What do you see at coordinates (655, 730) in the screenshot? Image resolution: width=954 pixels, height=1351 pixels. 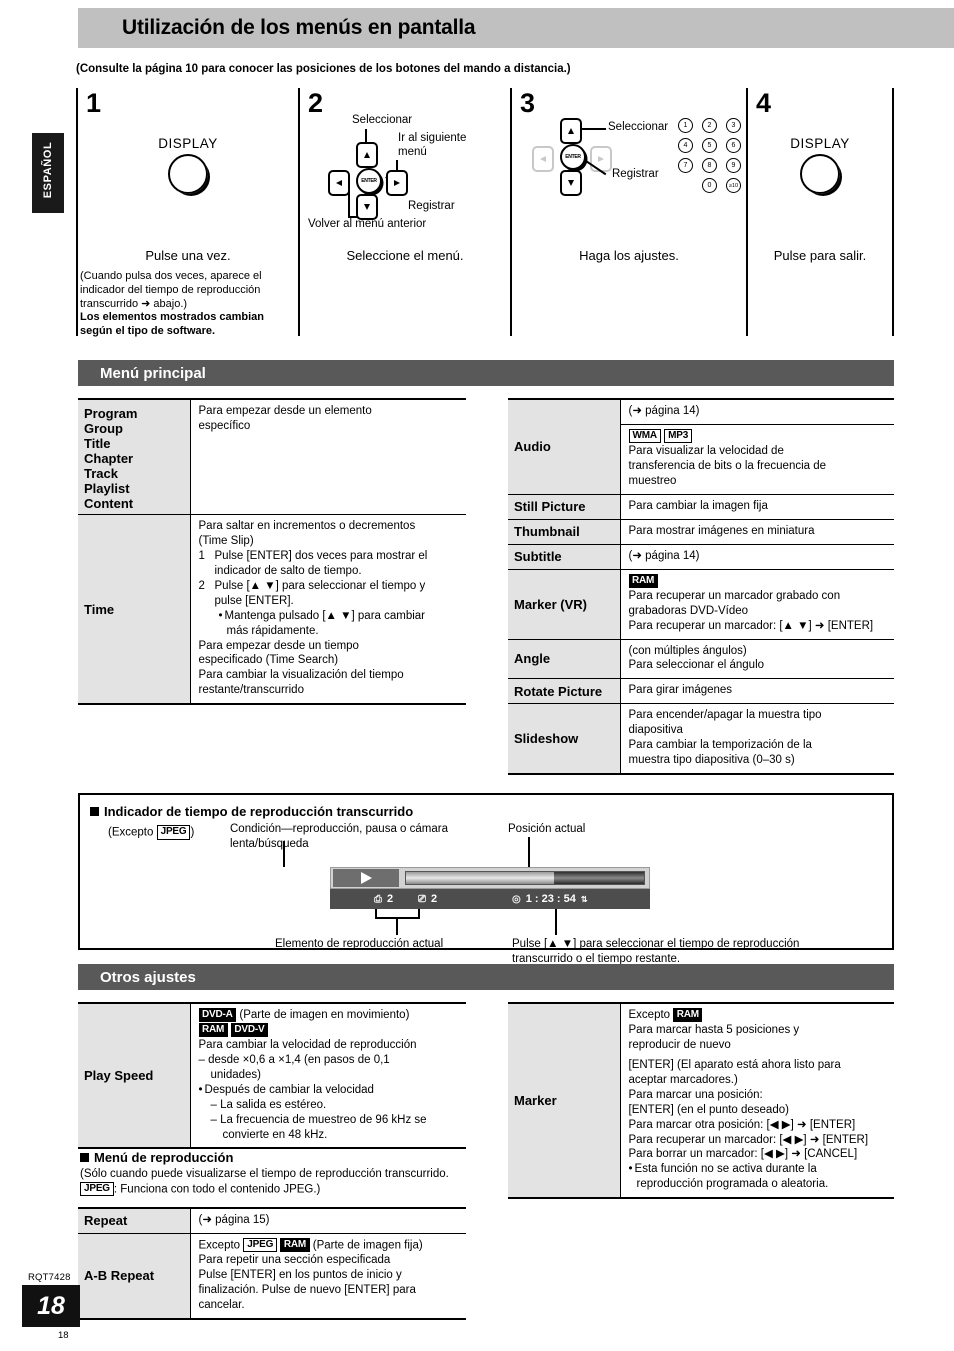 I see `slideshow-line2: diapositiva` at bounding box center [655, 730].